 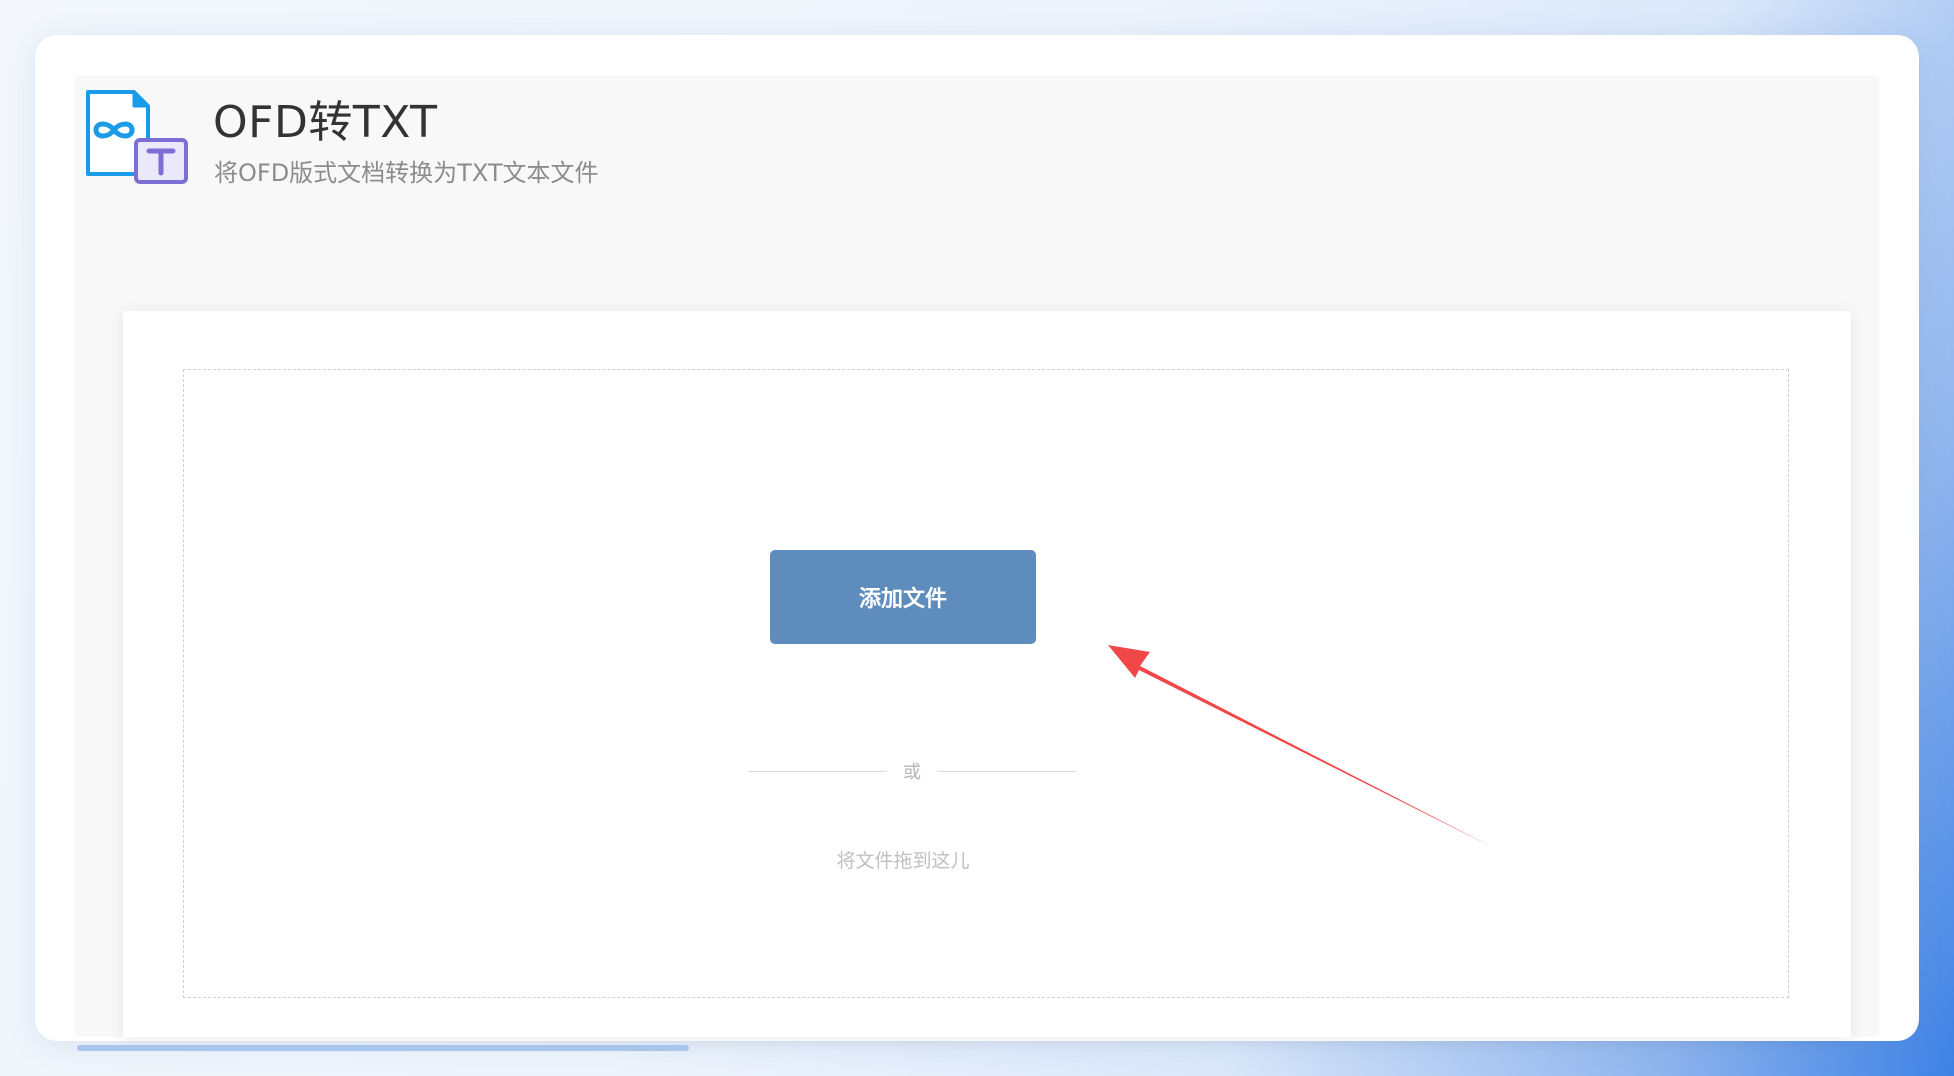 What do you see at coordinates (1007, 771) in the screenshot?
I see `divider-right` at bounding box center [1007, 771].